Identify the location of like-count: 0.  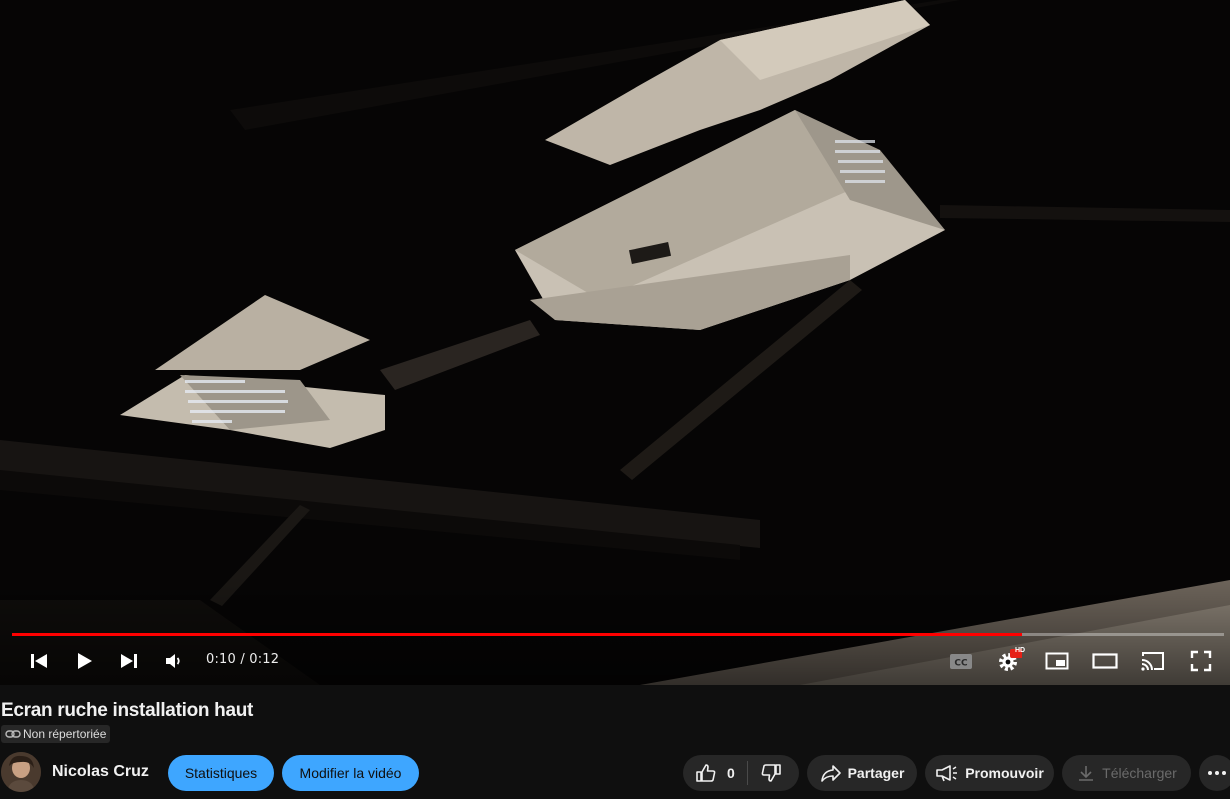
(731, 773).